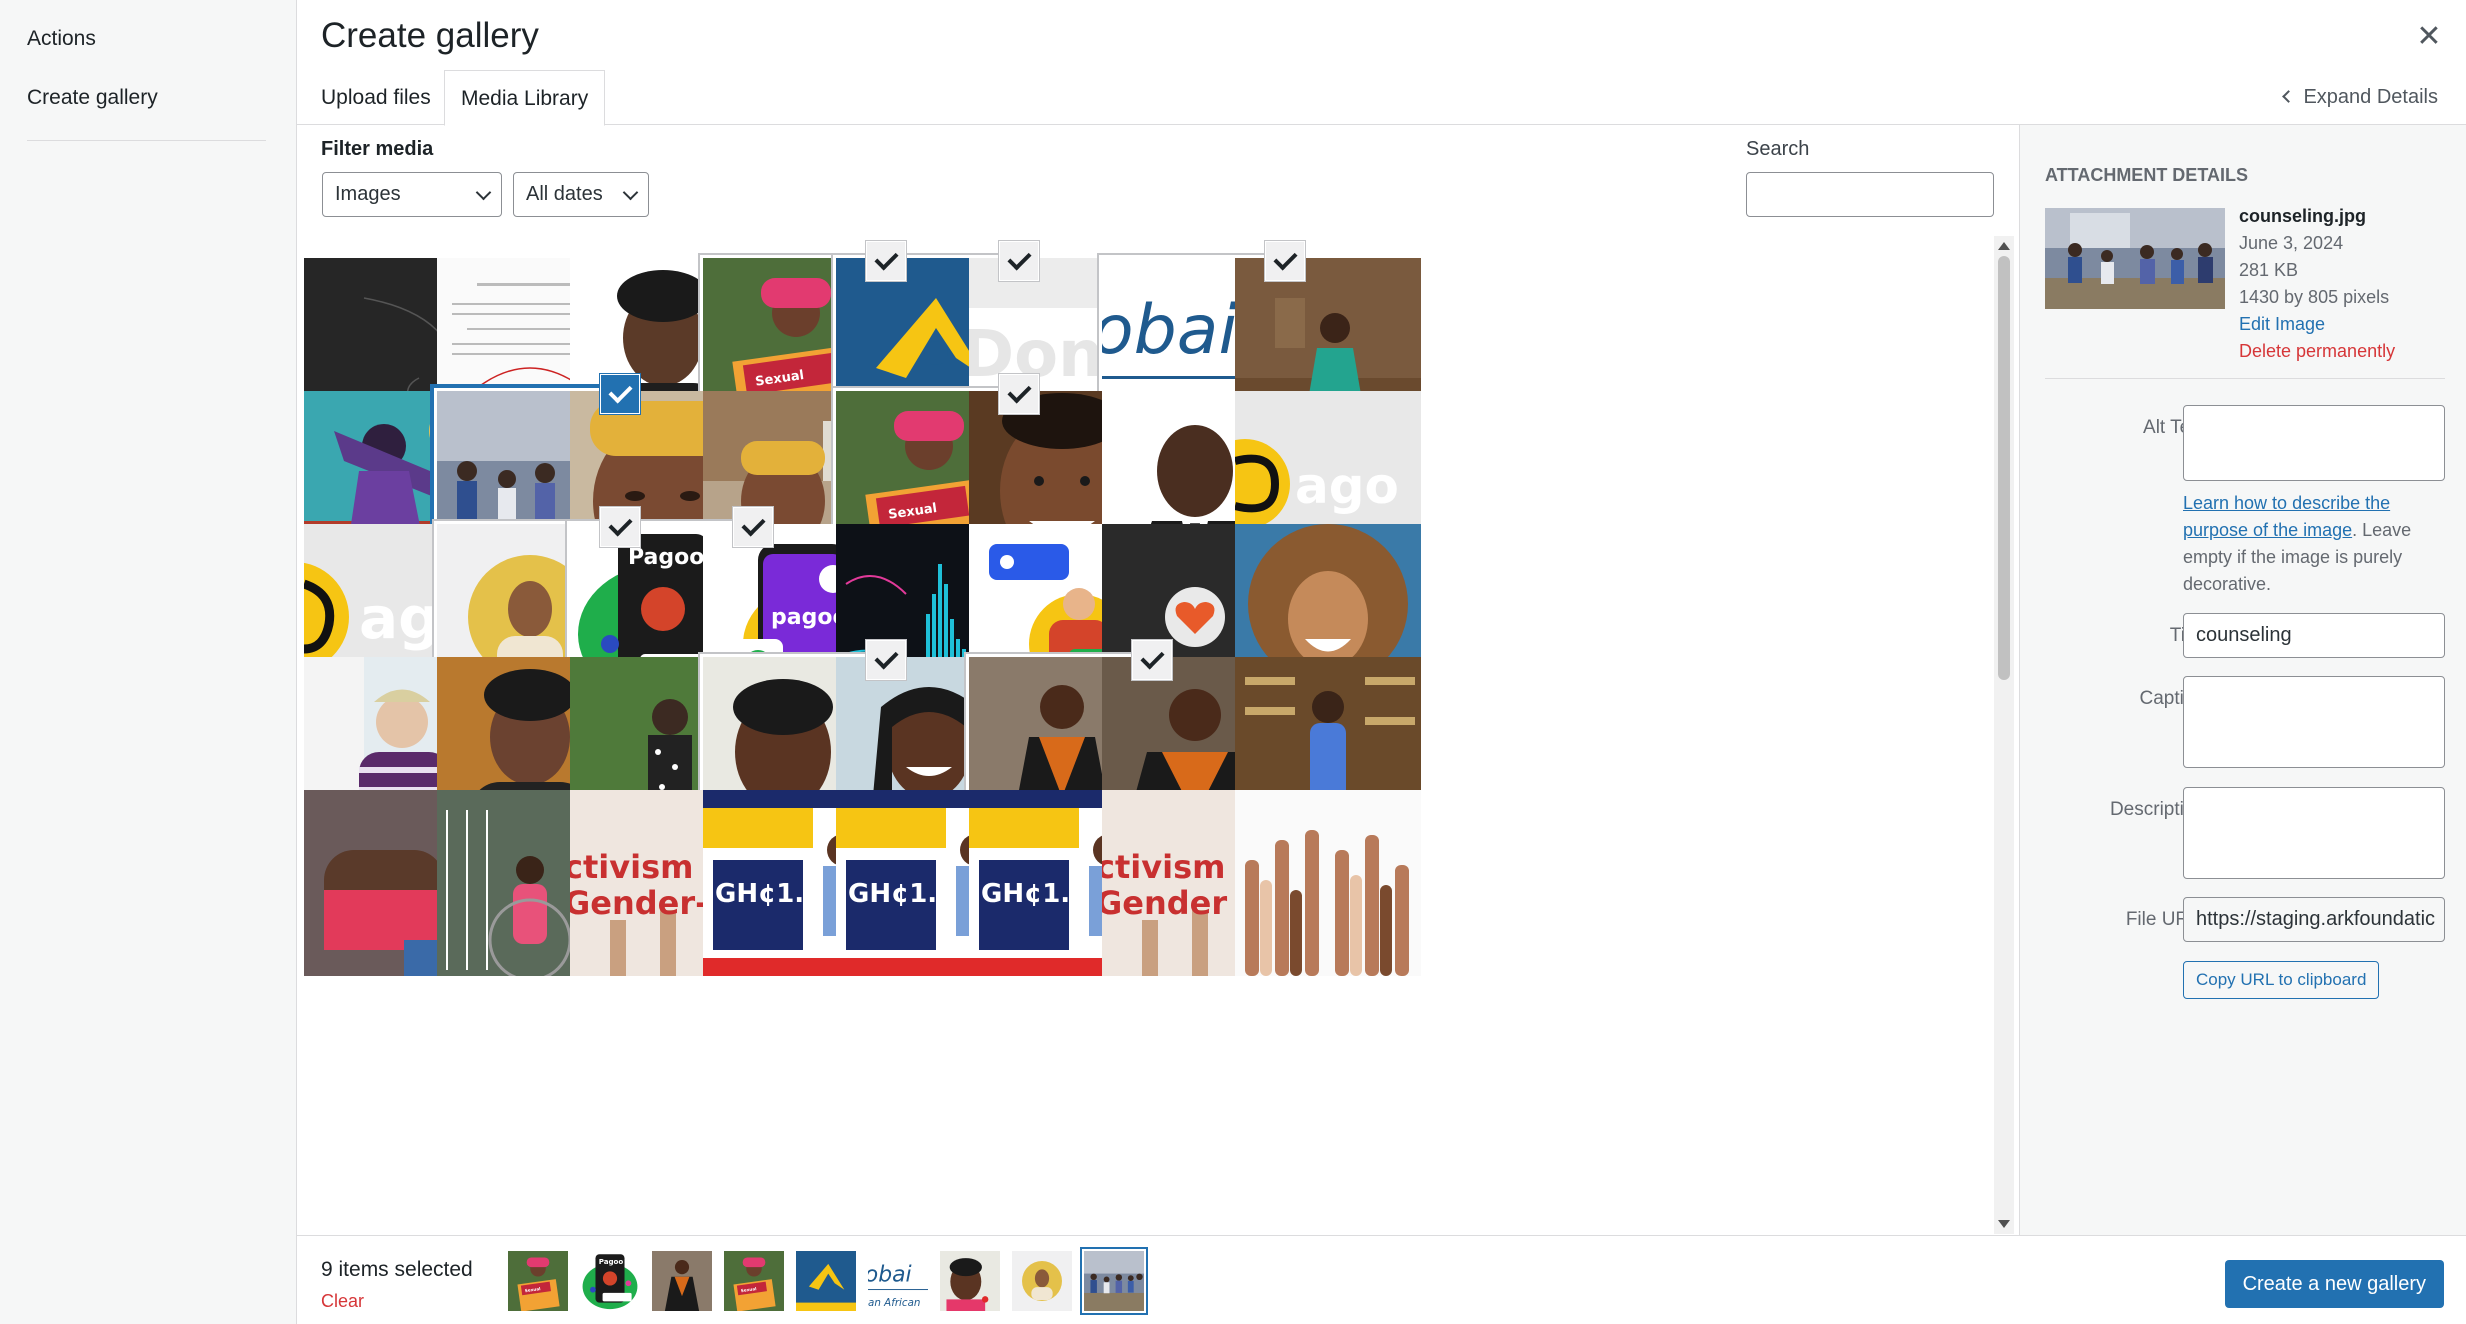 Image resolution: width=2466 pixels, height=1324 pixels. What do you see at coordinates (1381, 98) in the screenshot?
I see `router-tabs: Upload files Media Library` at bounding box center [1381, 98].